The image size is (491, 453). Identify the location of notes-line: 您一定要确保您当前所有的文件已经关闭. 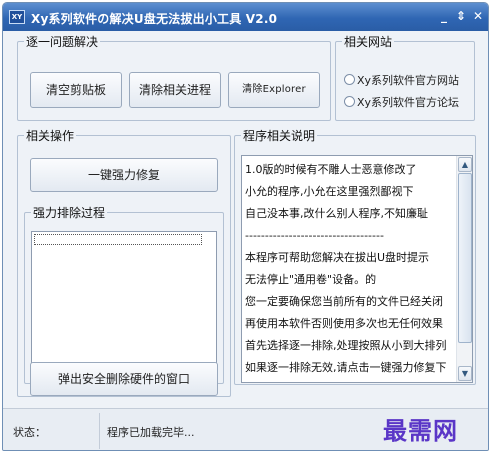
(344, 301).